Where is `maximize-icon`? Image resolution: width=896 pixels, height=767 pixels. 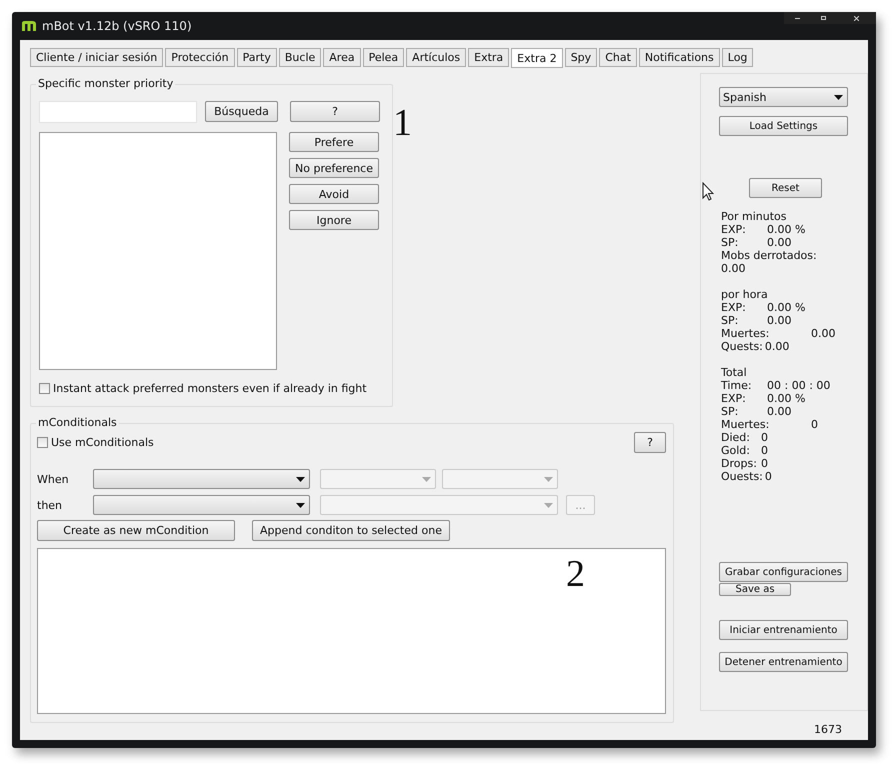 maximize-icon is located at coordinates (823, 18).